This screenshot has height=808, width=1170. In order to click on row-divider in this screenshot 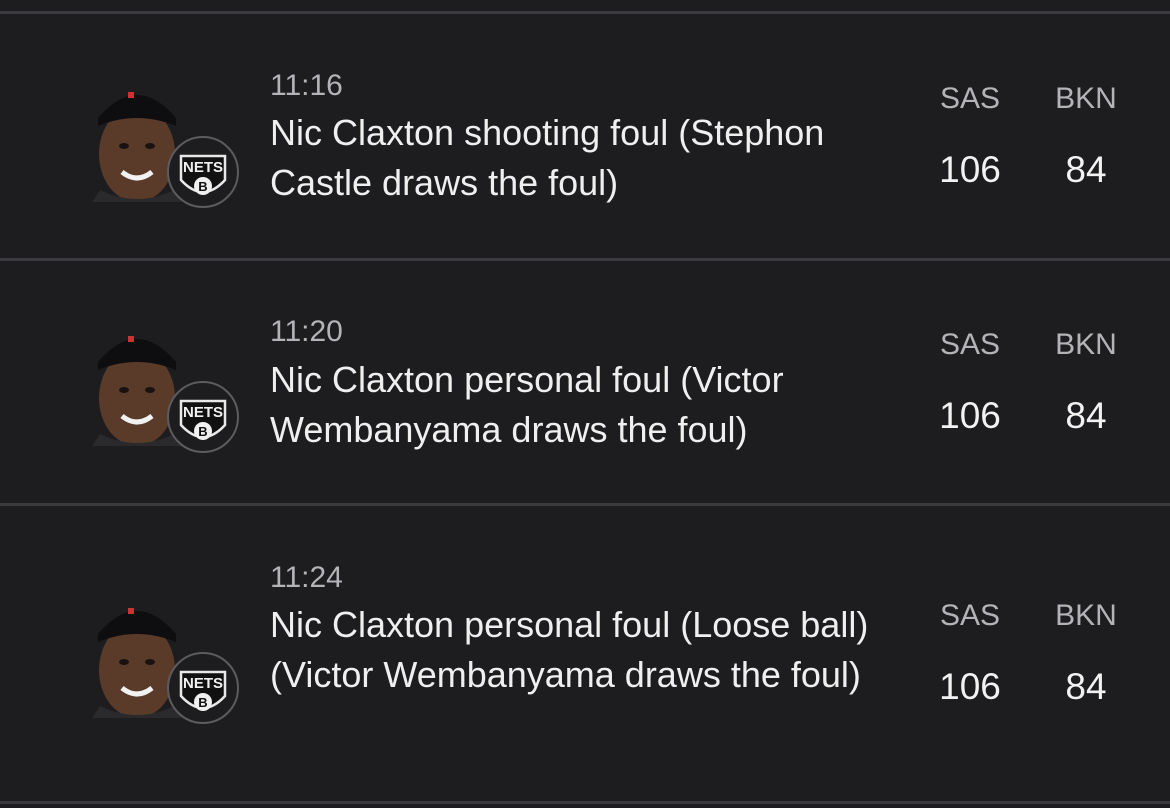, I will do `click(585, 802)`.